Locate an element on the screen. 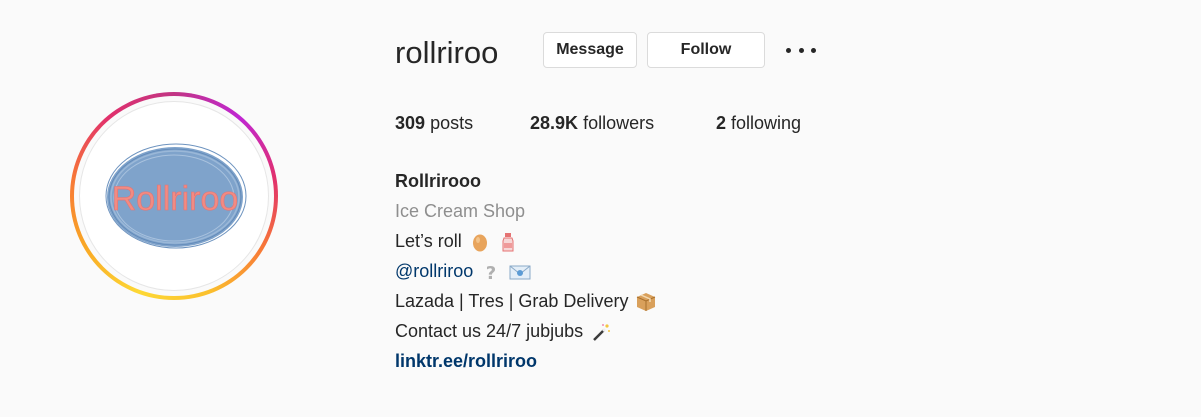  posts-count: 309 is located at coordinates (410, 123).